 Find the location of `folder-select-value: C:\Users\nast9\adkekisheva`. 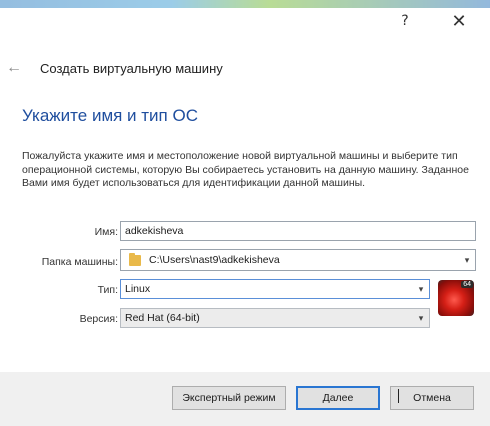

folder-select-value: C:\Users\nast9\adkekisheva is located at coordinates (214, 260).